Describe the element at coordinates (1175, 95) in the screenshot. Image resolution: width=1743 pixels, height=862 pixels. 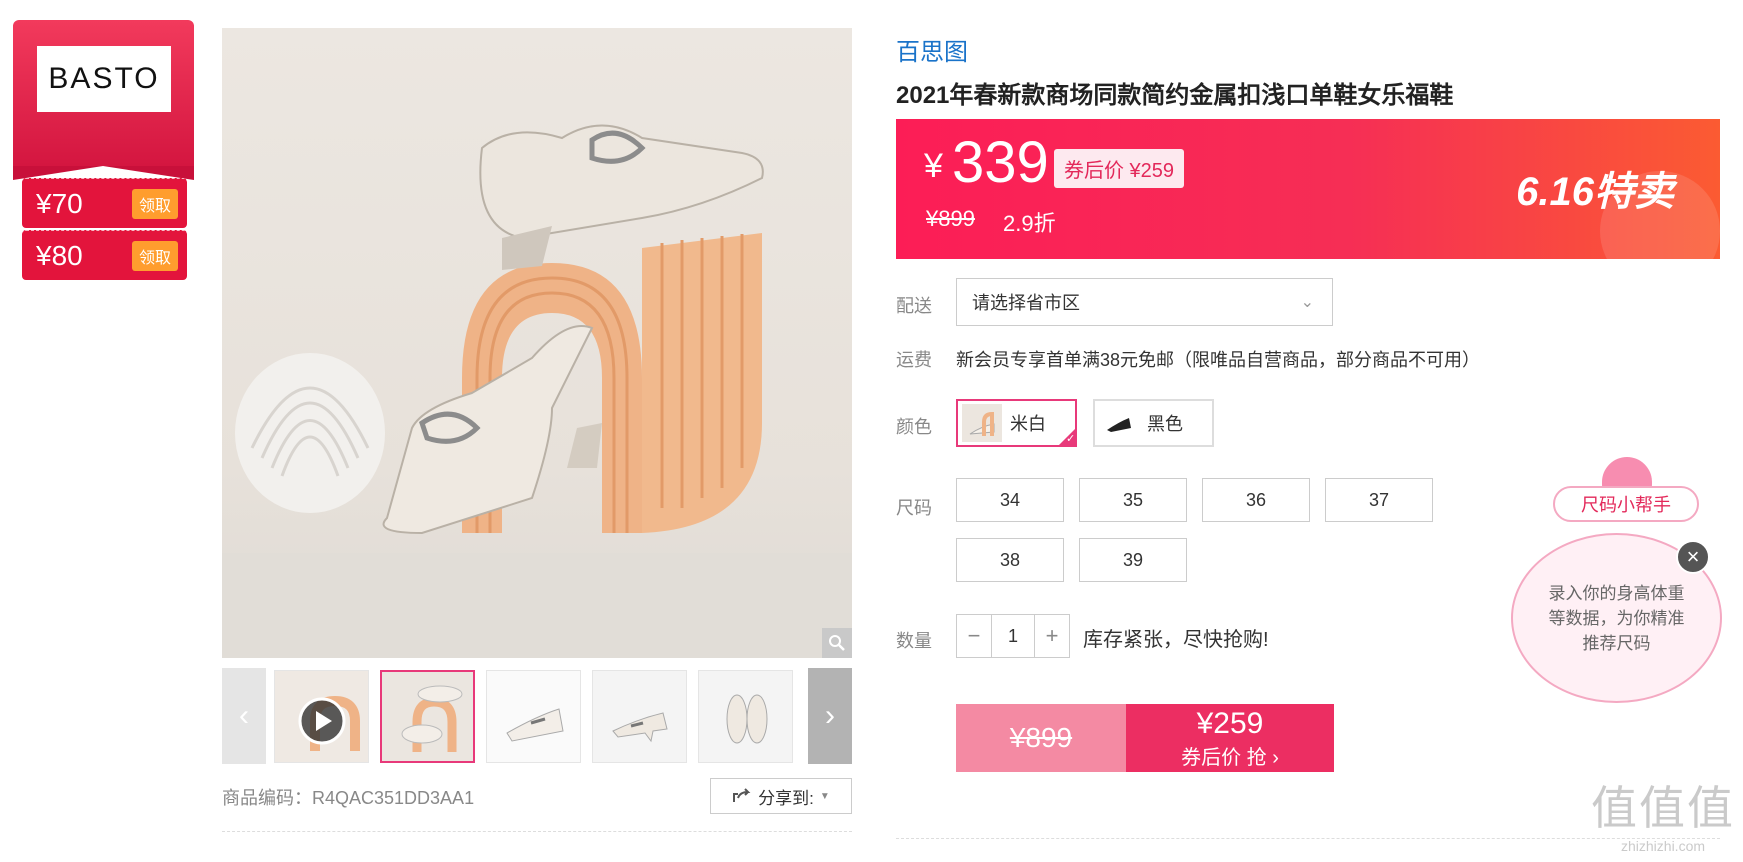
I see `product-title: 2021年春新款商场同款简约金属扣浅口单鞋女乐福鞋` at that location.